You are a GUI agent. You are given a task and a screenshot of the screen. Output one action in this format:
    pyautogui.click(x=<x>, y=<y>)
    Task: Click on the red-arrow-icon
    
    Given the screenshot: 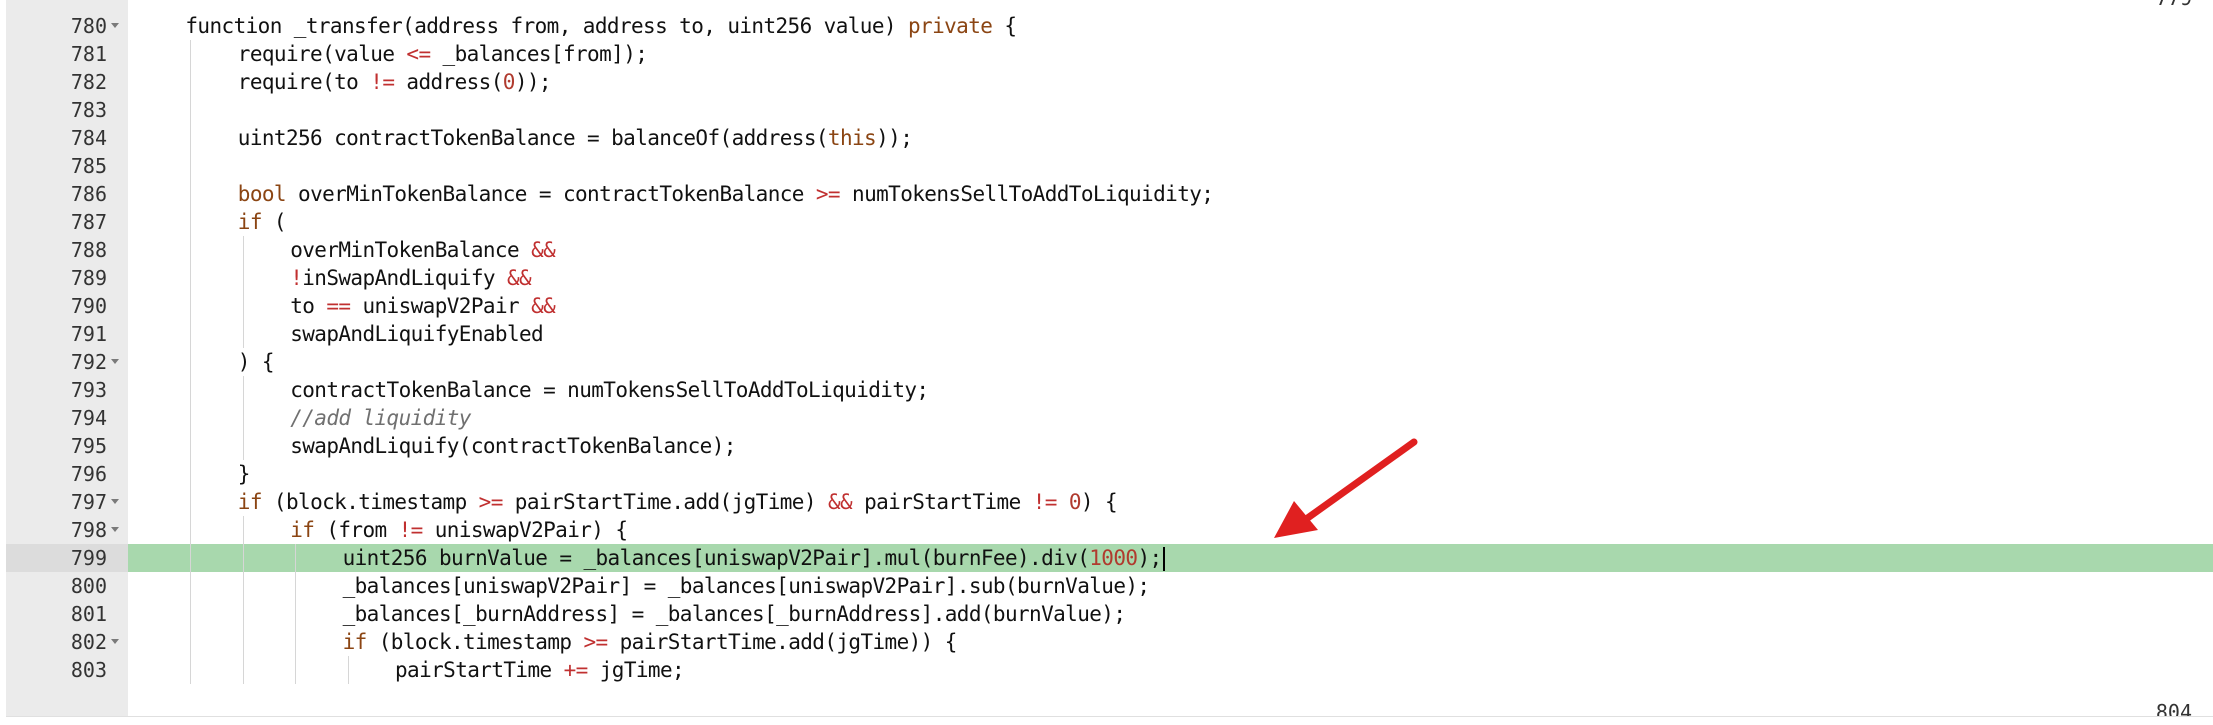 What is the action you would take?
    pyautogui.click(x=1346, y=488)
    